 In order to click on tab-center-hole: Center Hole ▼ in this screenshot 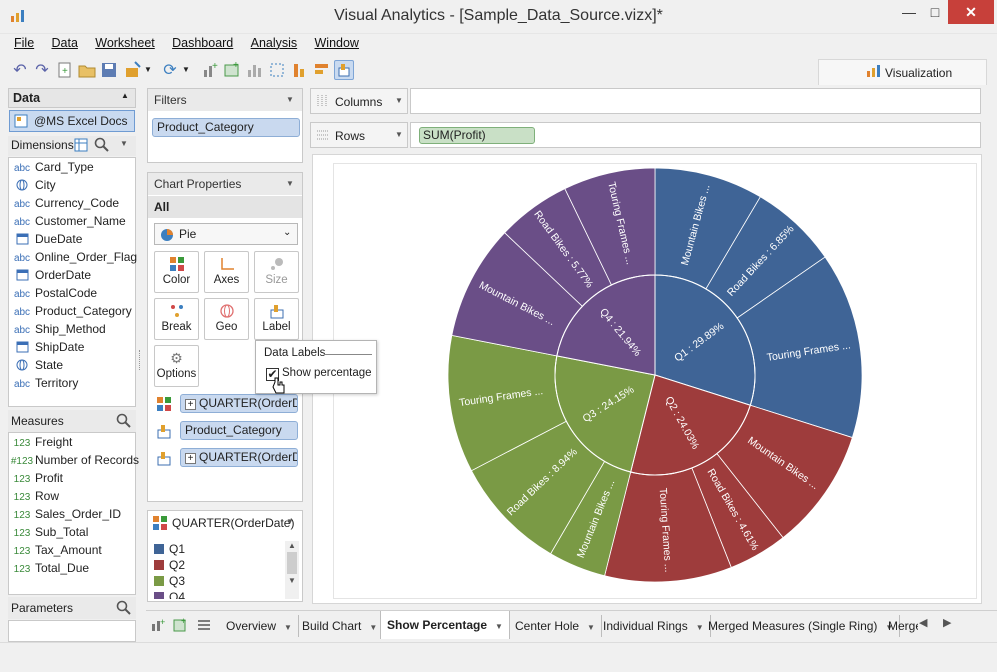, I will do `click(555, 626)`.